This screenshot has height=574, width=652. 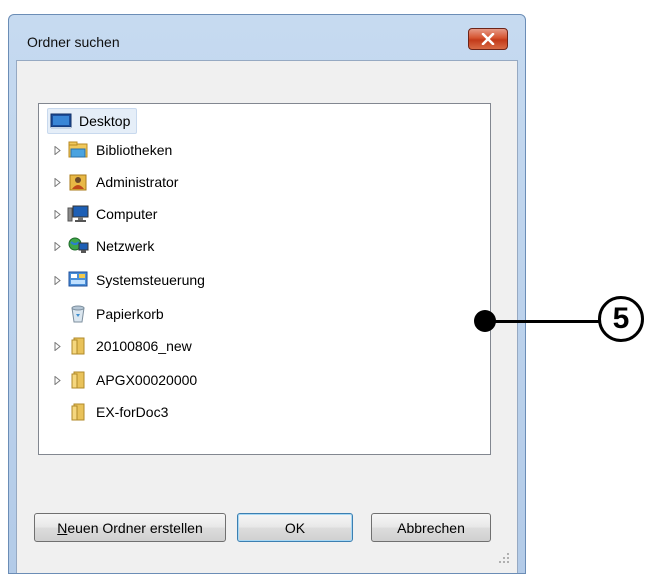 I want to click on cancel-label: Abbrechen, so click(x=431, y=527).